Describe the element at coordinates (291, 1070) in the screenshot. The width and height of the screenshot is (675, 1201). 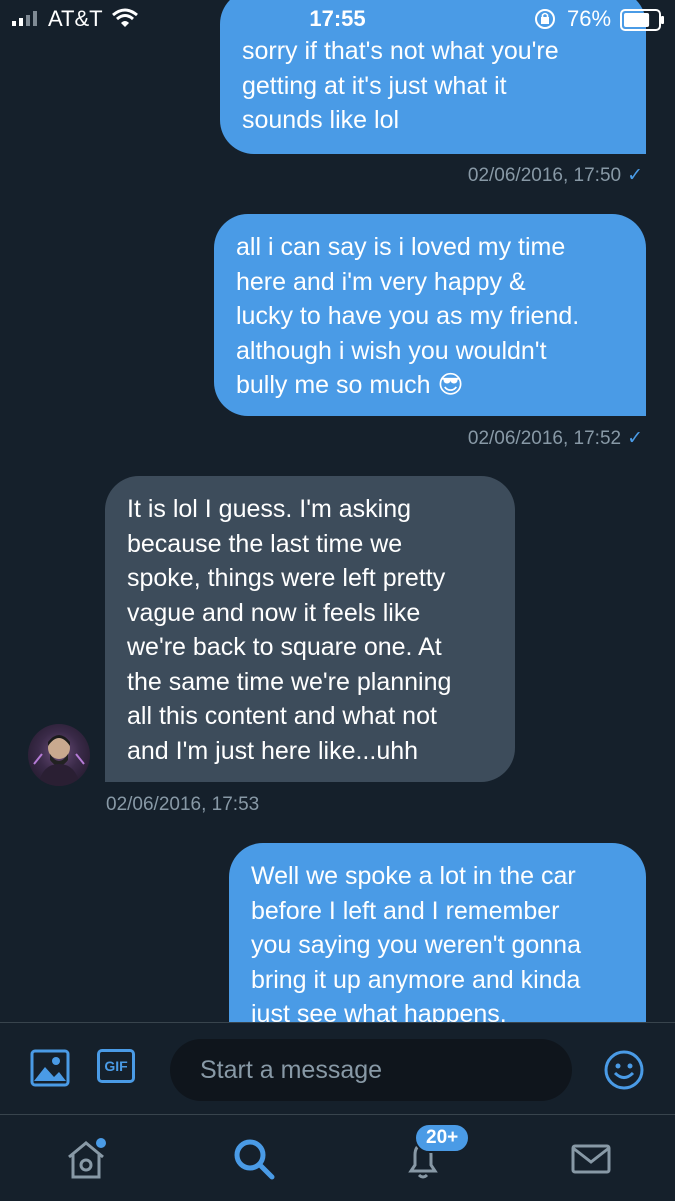
I see `message-input-placeholder: Start a message` at that location.